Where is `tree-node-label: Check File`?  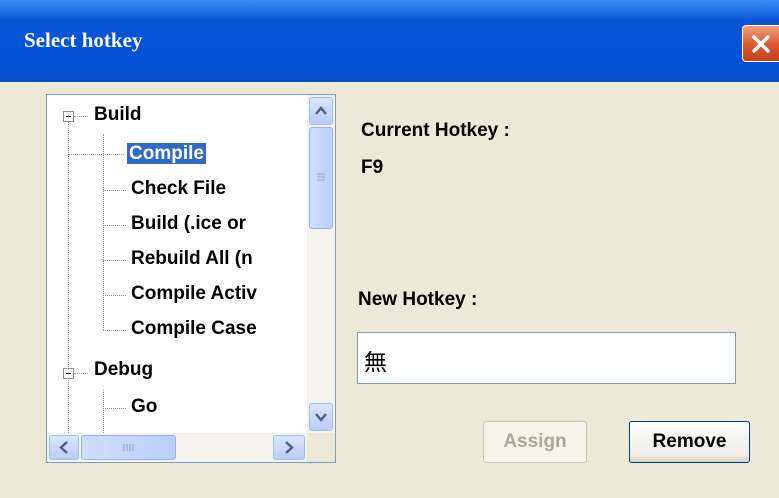
tree-node-label: Check File is located at coordinates (179, 188).